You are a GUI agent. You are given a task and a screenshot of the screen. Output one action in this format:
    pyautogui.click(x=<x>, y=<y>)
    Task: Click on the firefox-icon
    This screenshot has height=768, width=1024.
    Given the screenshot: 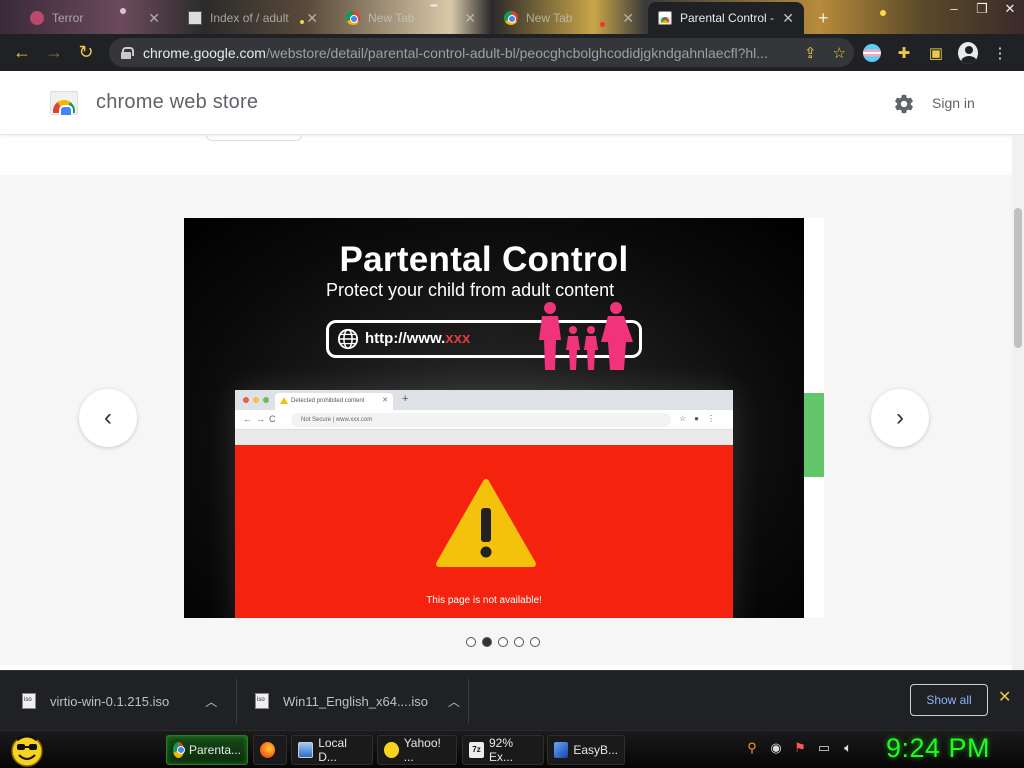 What is the action you would take?
    pyautogui.click(x=267, y=750)
    